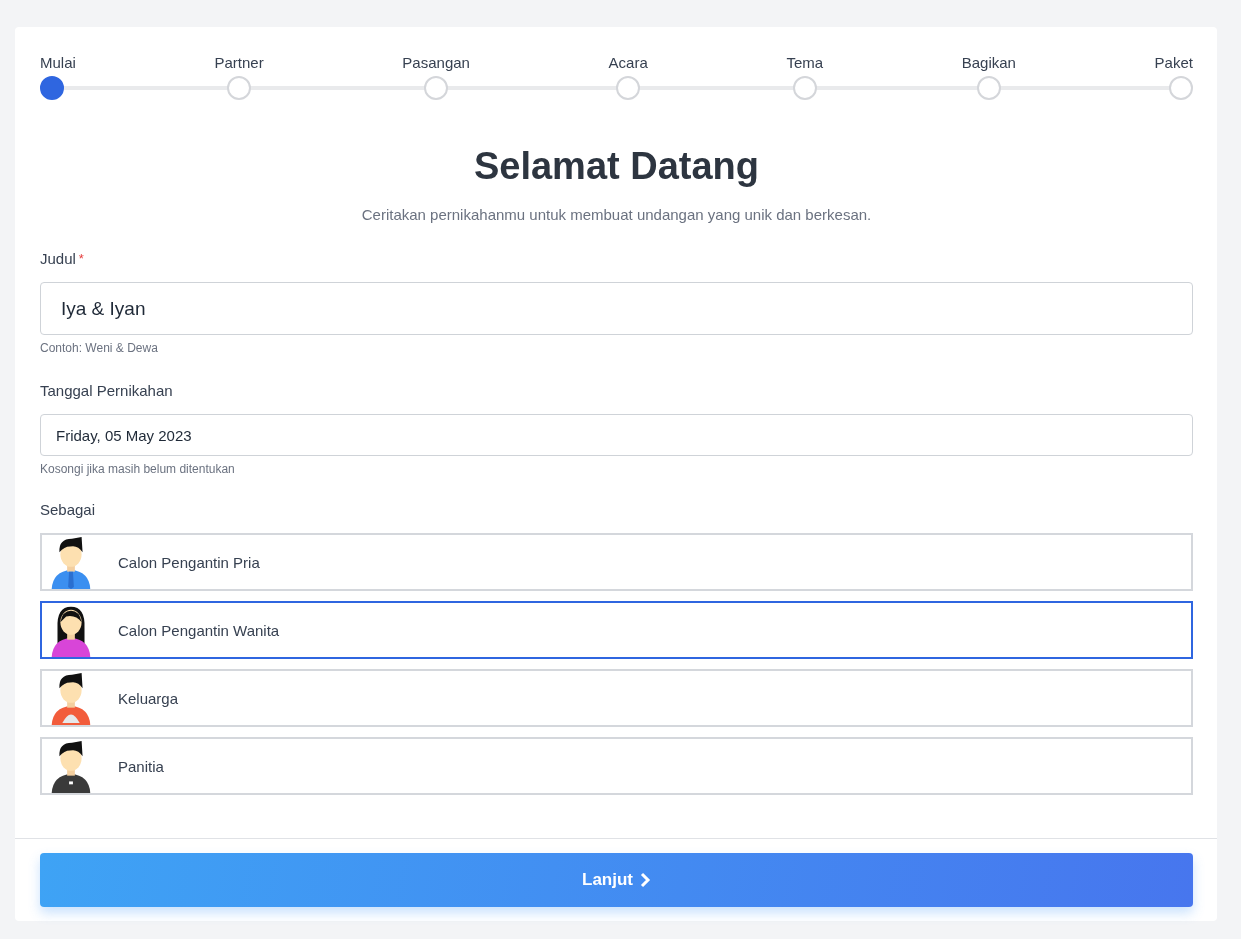 The width and height of the screenshot is (1241, 939). What do you see at coordinates (805, 63) in the screenshot?
I see `step-label: Tema` at bounding box center [805, 63].